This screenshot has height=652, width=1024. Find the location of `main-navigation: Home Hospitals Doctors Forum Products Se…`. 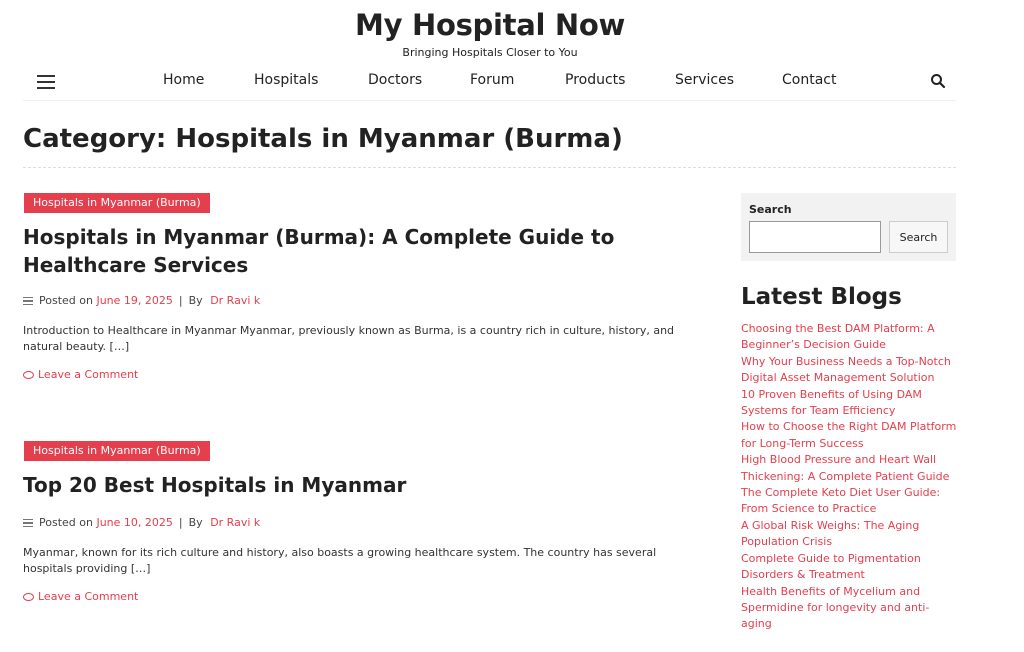

main-navigation: Home Hospitals Doctors Forum Products Se… is located at coordinates (489, 82).